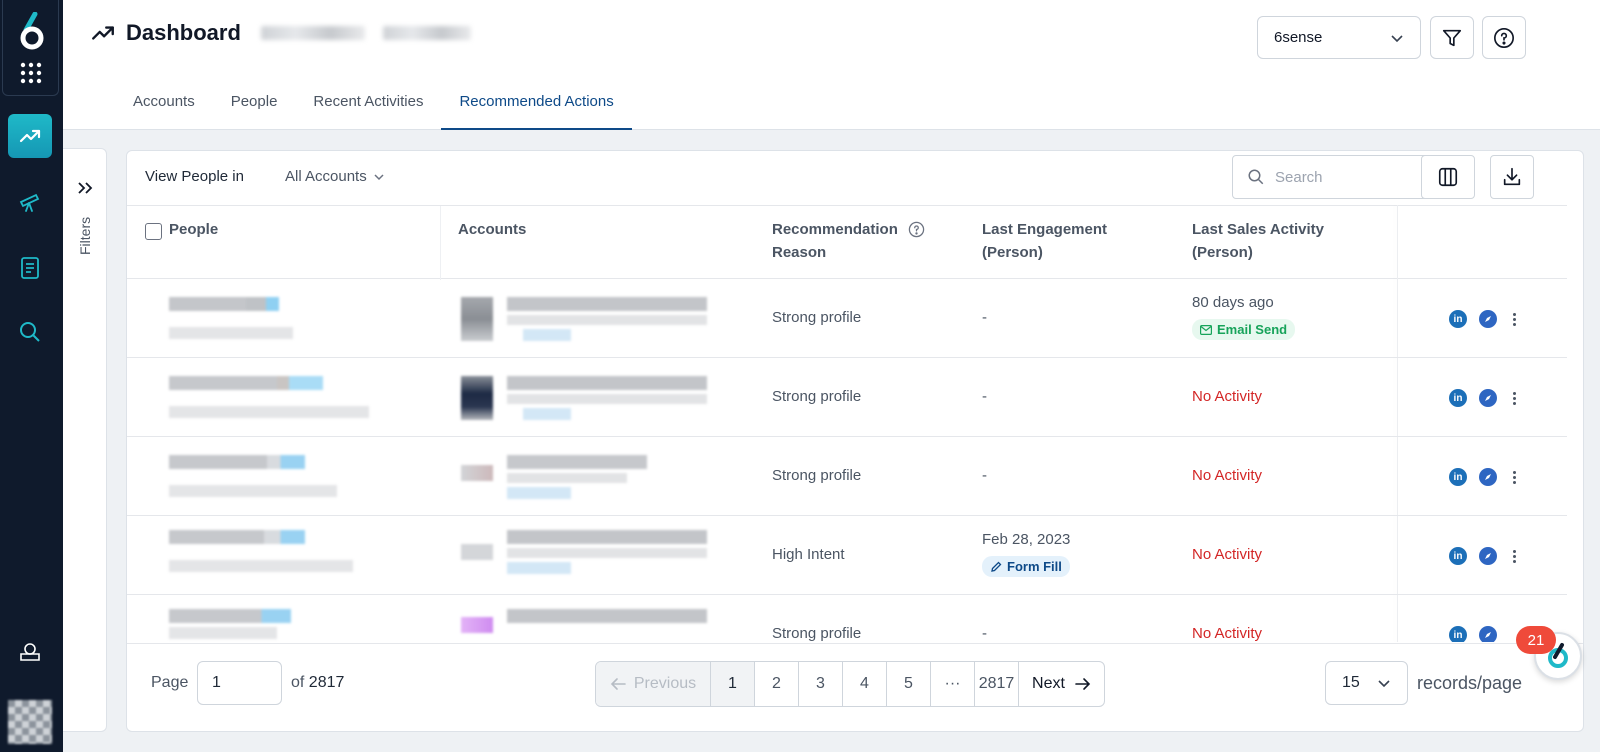 This screenshot has height=752, width=1600. Describe the element at coordinates (164, 106) in the screenshot. I see `tab-accounts: Accounts` at that location.